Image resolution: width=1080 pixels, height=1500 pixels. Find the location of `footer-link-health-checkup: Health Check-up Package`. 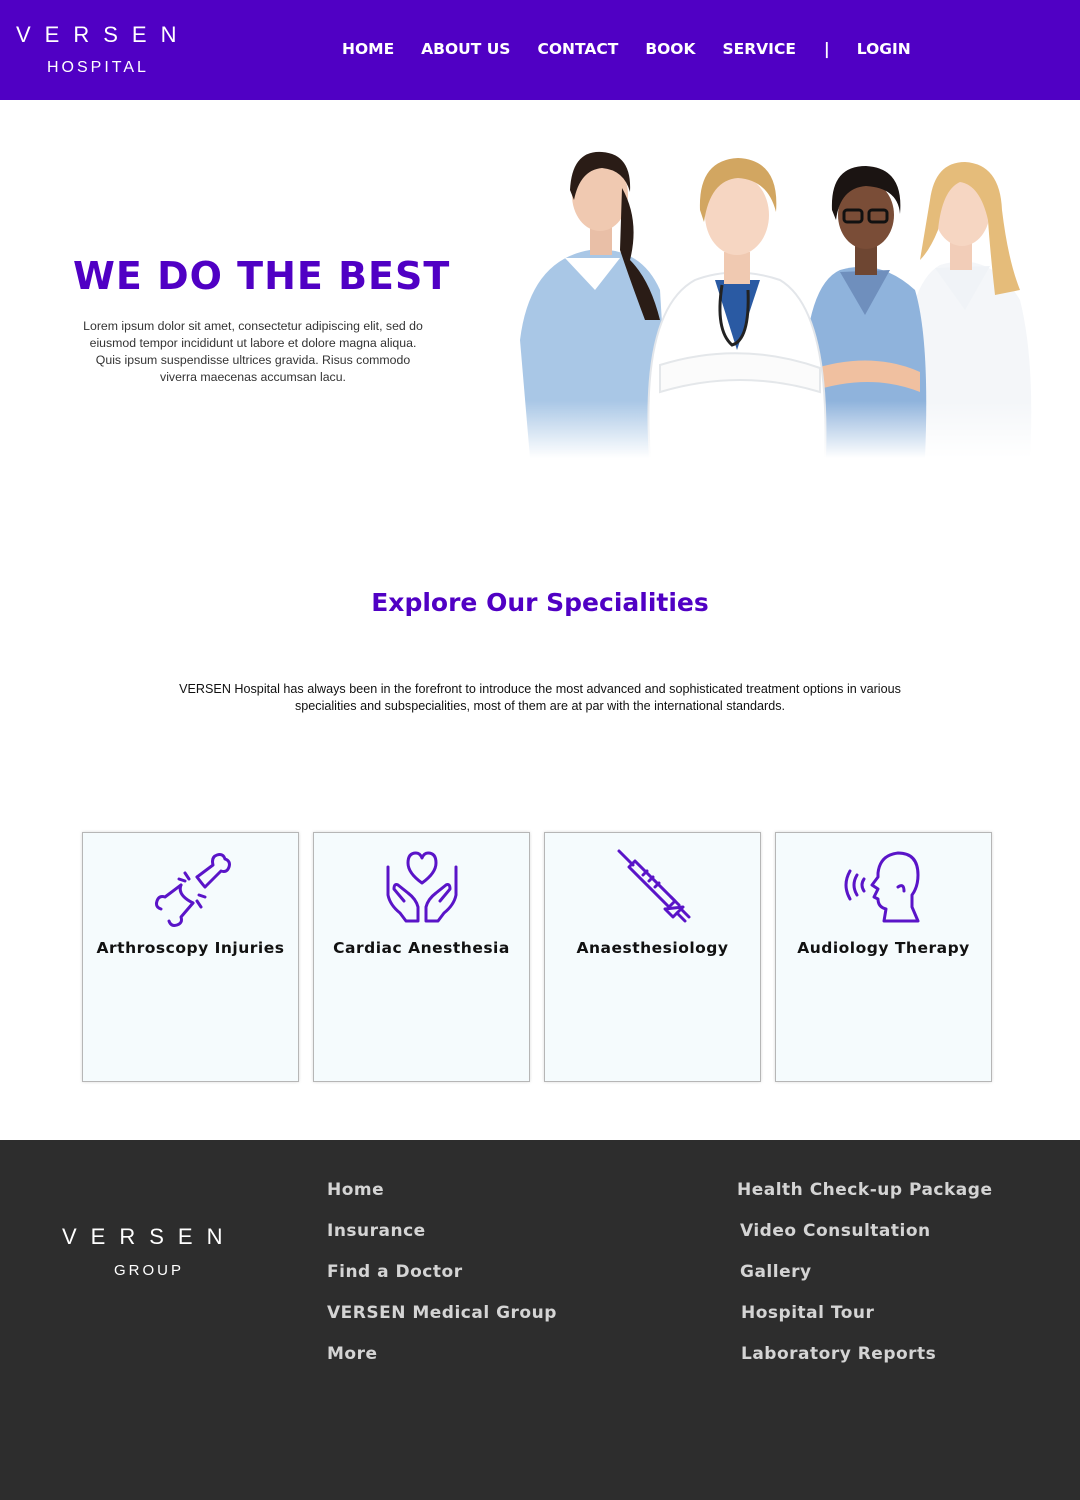

footer-link-health-checkup: Health Check-up Package is located at coordinates (864, 1200).